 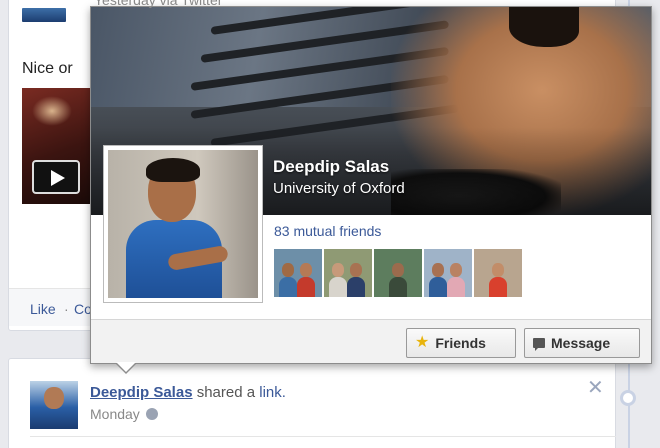 What do you see at coordinates (544, 27) in the screenshot?
I see `cover-person-hair` at bounding box center [544, 27].